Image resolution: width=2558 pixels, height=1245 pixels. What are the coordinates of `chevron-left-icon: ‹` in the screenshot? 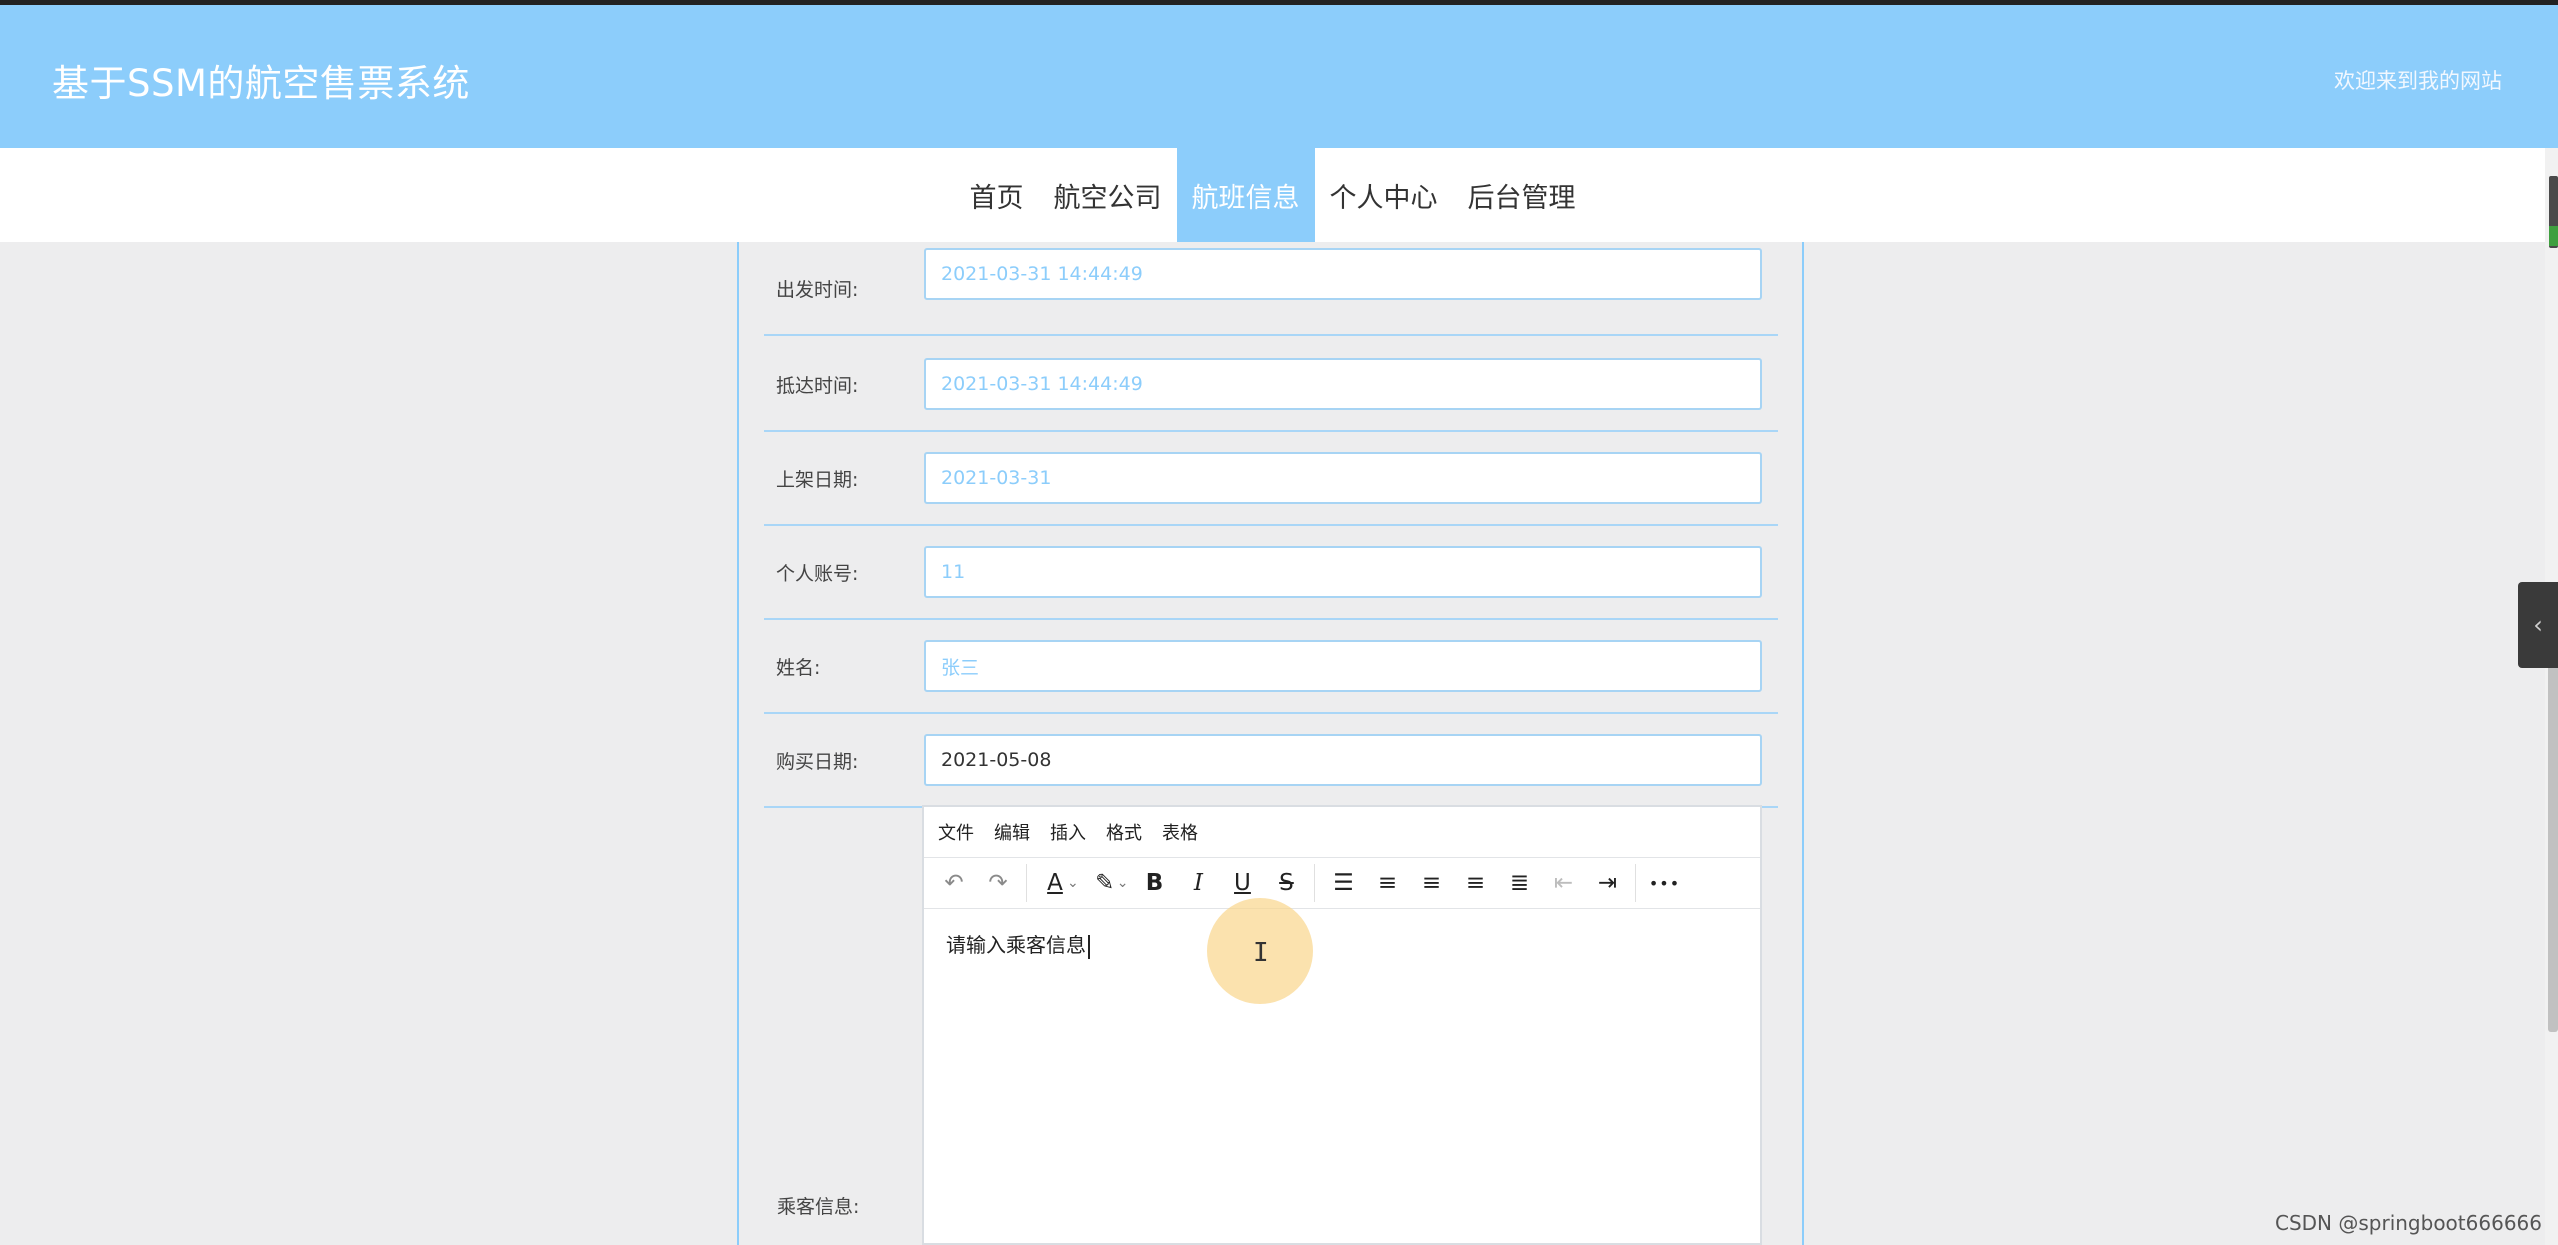 It's located at (2538, 625).